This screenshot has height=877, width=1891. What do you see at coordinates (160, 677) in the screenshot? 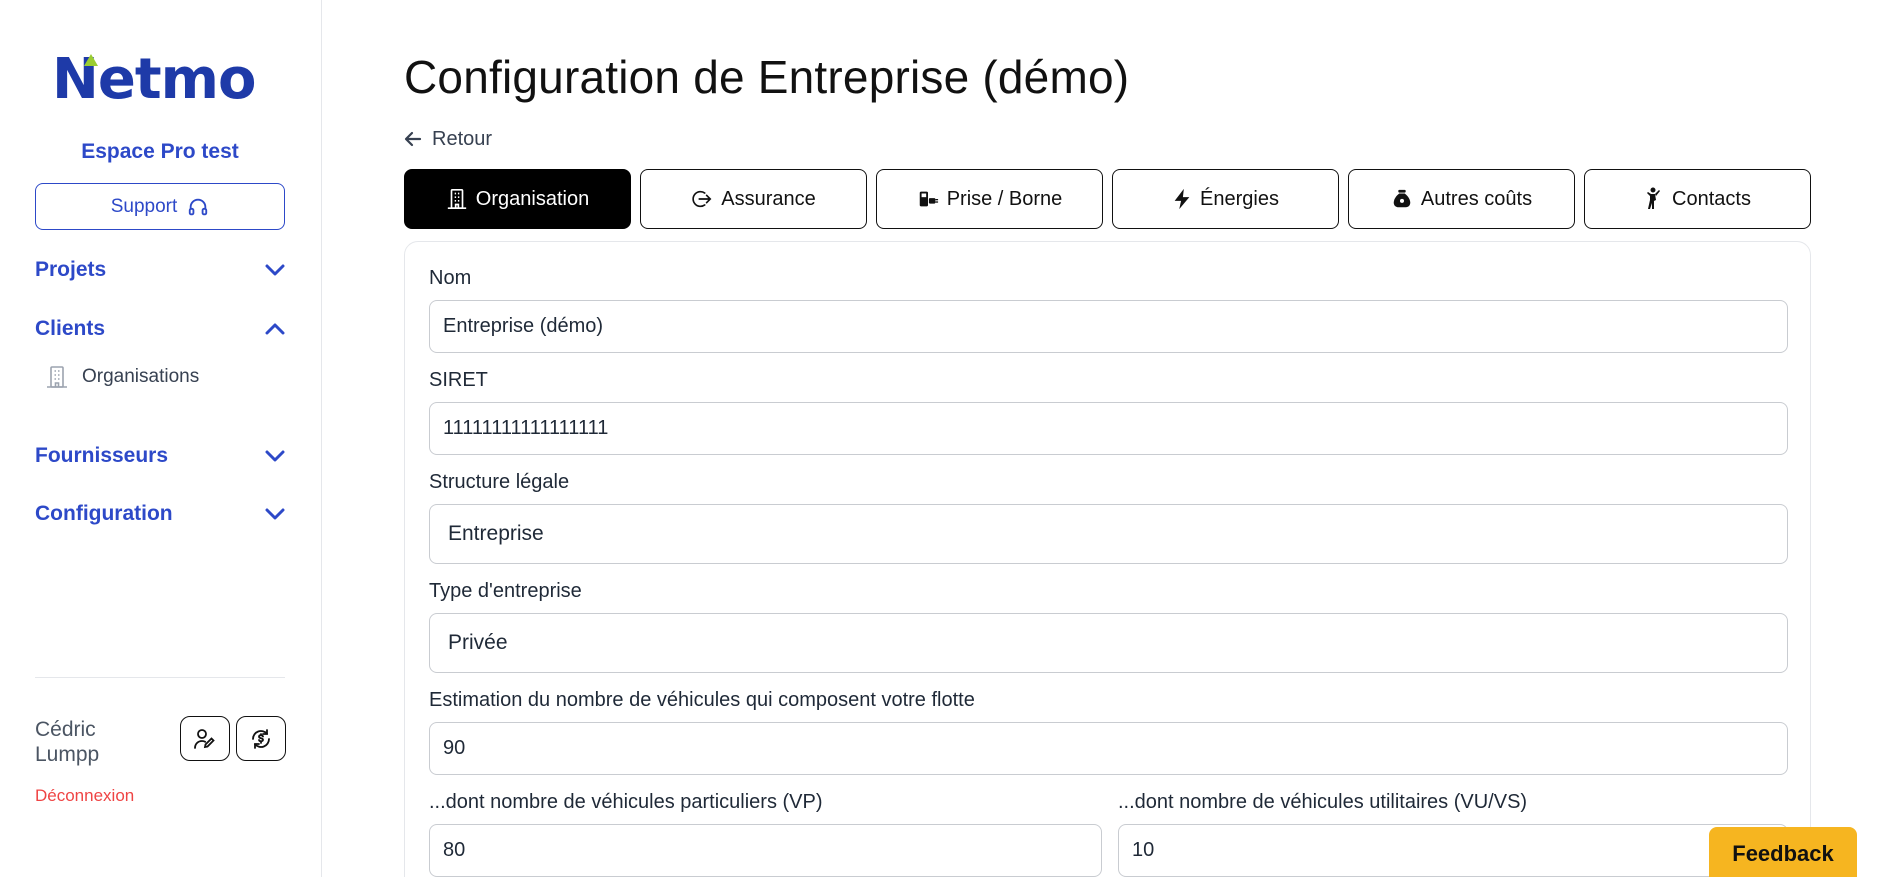
I see `sidebar-divider` at bounding box center [160, 677].